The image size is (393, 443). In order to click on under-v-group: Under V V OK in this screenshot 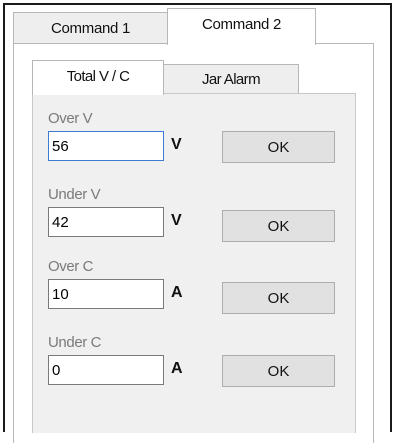, I will do `click(194, 221)`.